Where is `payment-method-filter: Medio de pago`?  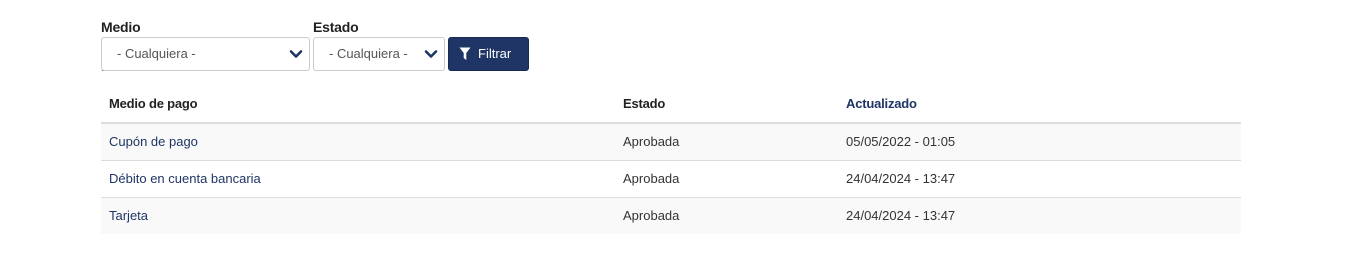 payment-method-filter: Medio de pago is located at coordinates (121, 44).